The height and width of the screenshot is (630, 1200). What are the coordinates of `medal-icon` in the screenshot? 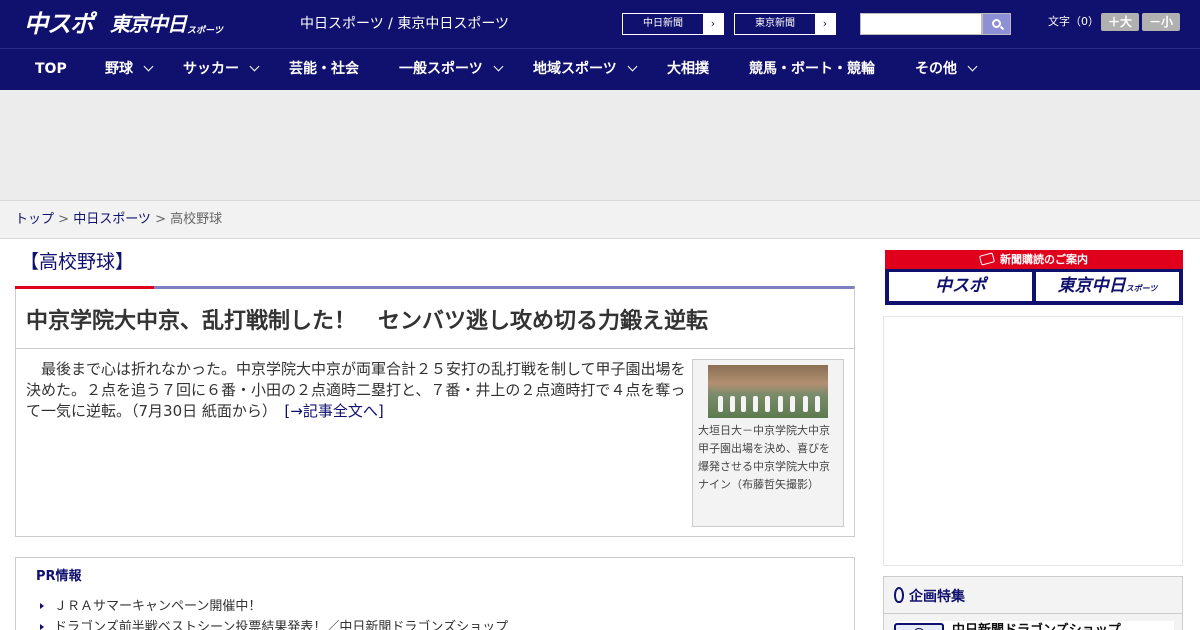 It's located at (899, 595).